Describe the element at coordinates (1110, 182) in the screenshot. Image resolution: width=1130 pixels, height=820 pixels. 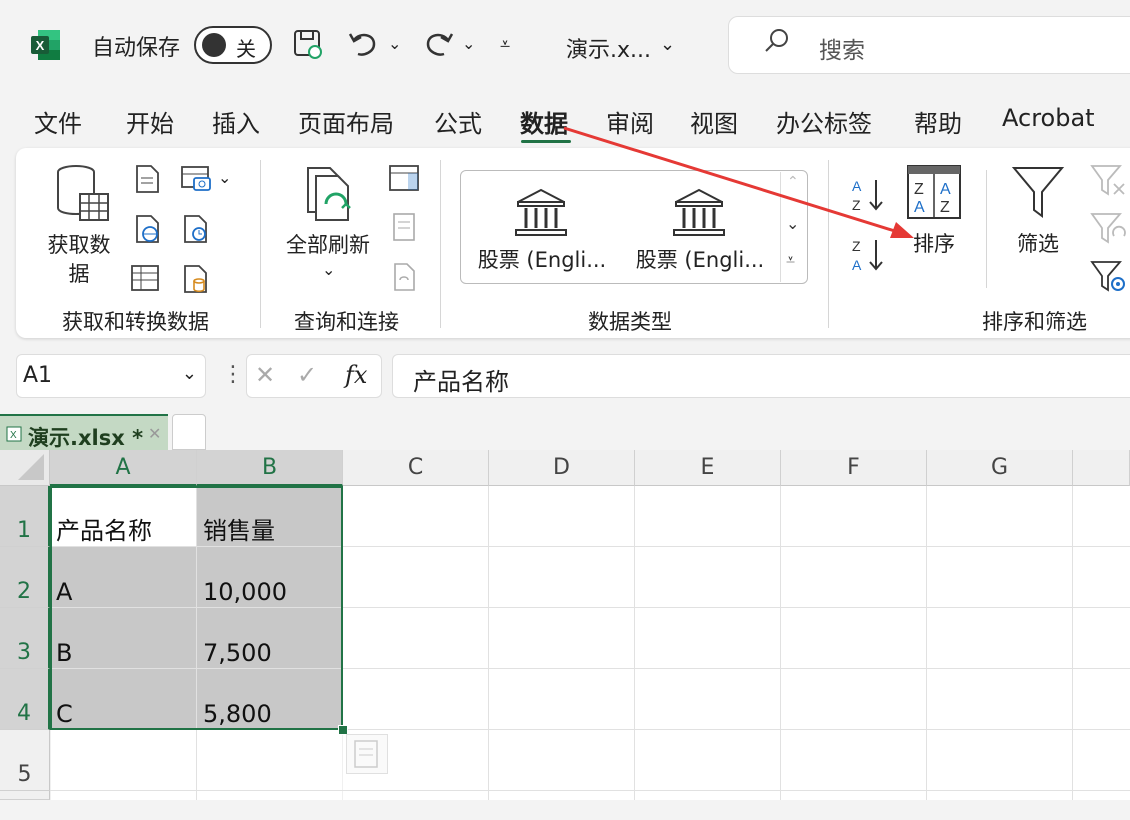
I see `clear-filter-icon` at that location.